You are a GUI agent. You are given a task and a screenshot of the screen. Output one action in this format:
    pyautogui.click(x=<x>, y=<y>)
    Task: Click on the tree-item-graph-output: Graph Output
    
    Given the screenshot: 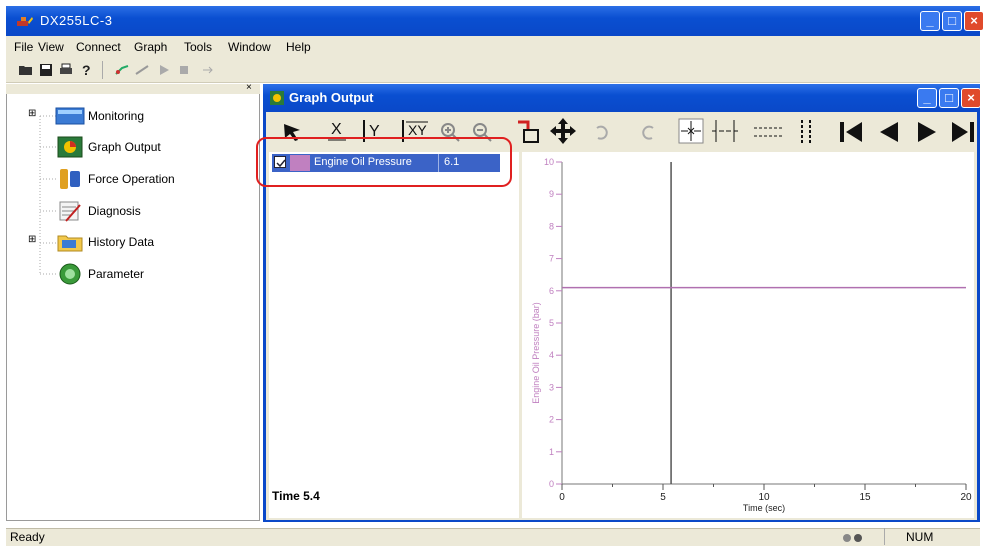 What is the action you would take?
    pyautogui.click(x=133, y=147)
    